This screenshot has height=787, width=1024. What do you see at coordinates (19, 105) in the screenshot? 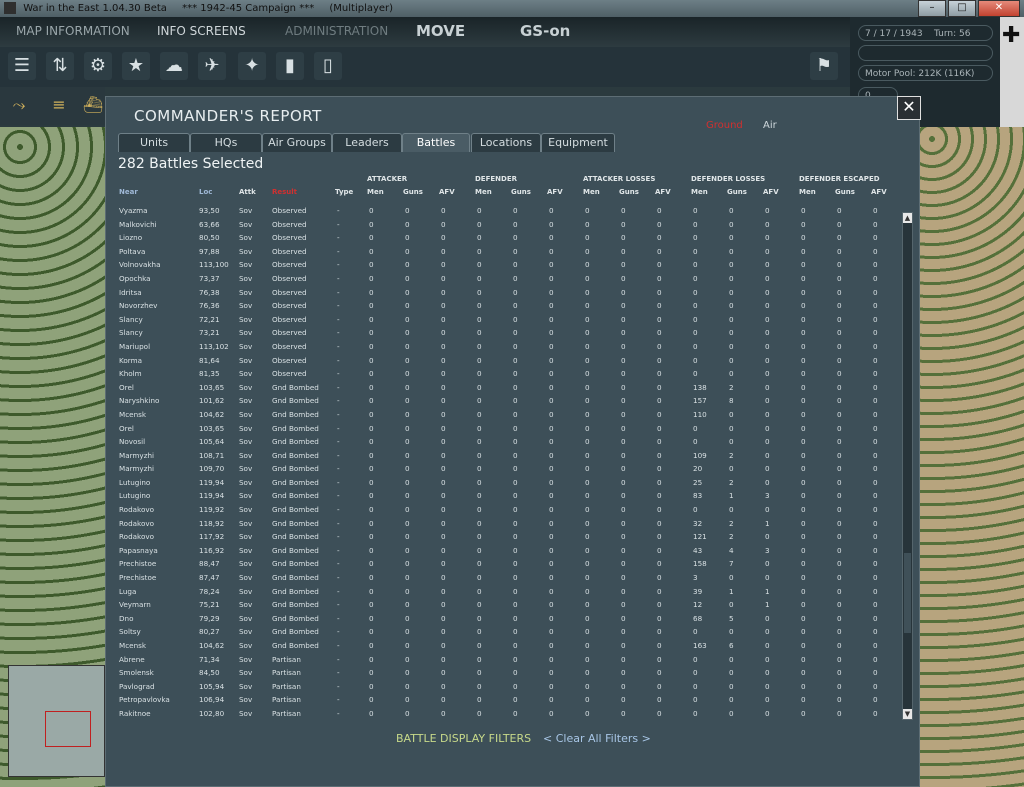
I see `road-icon: ⤳` at bounding box center [19, 105].